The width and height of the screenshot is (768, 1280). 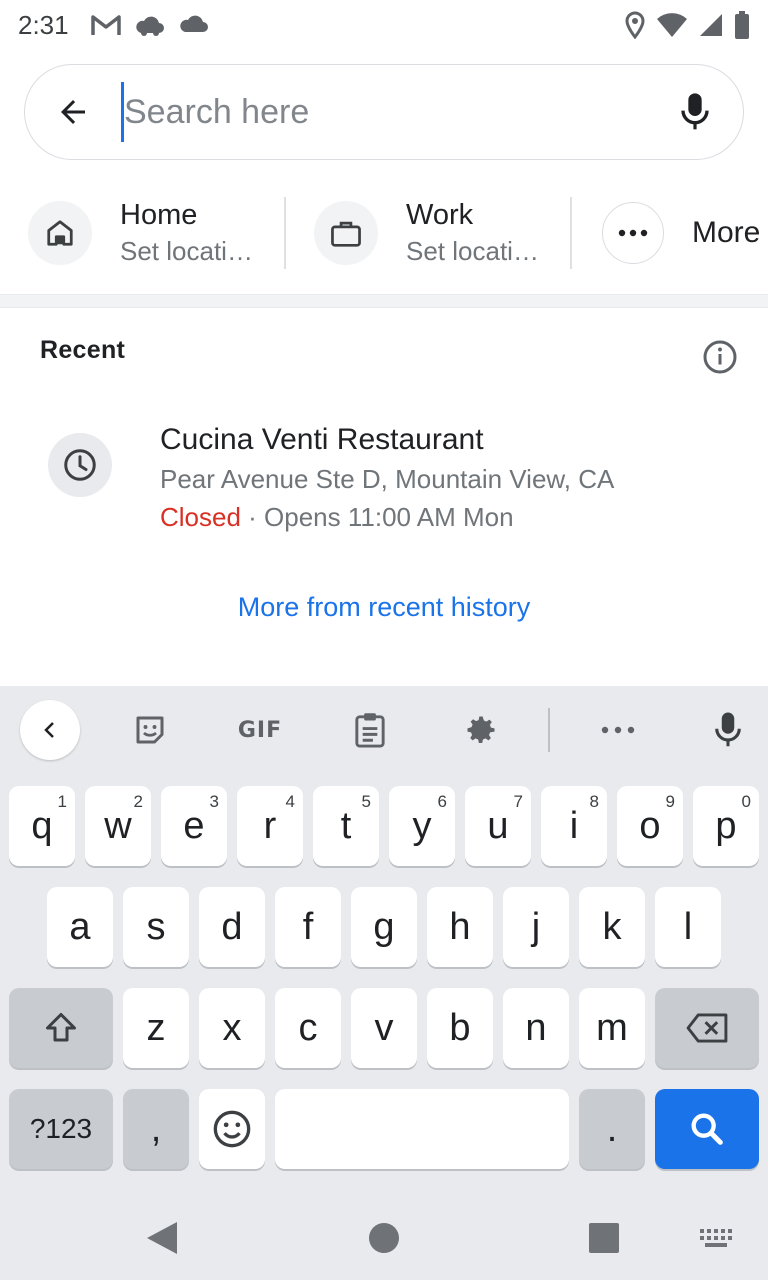 I want to click on shift-key, so click(x=61, y=1028).